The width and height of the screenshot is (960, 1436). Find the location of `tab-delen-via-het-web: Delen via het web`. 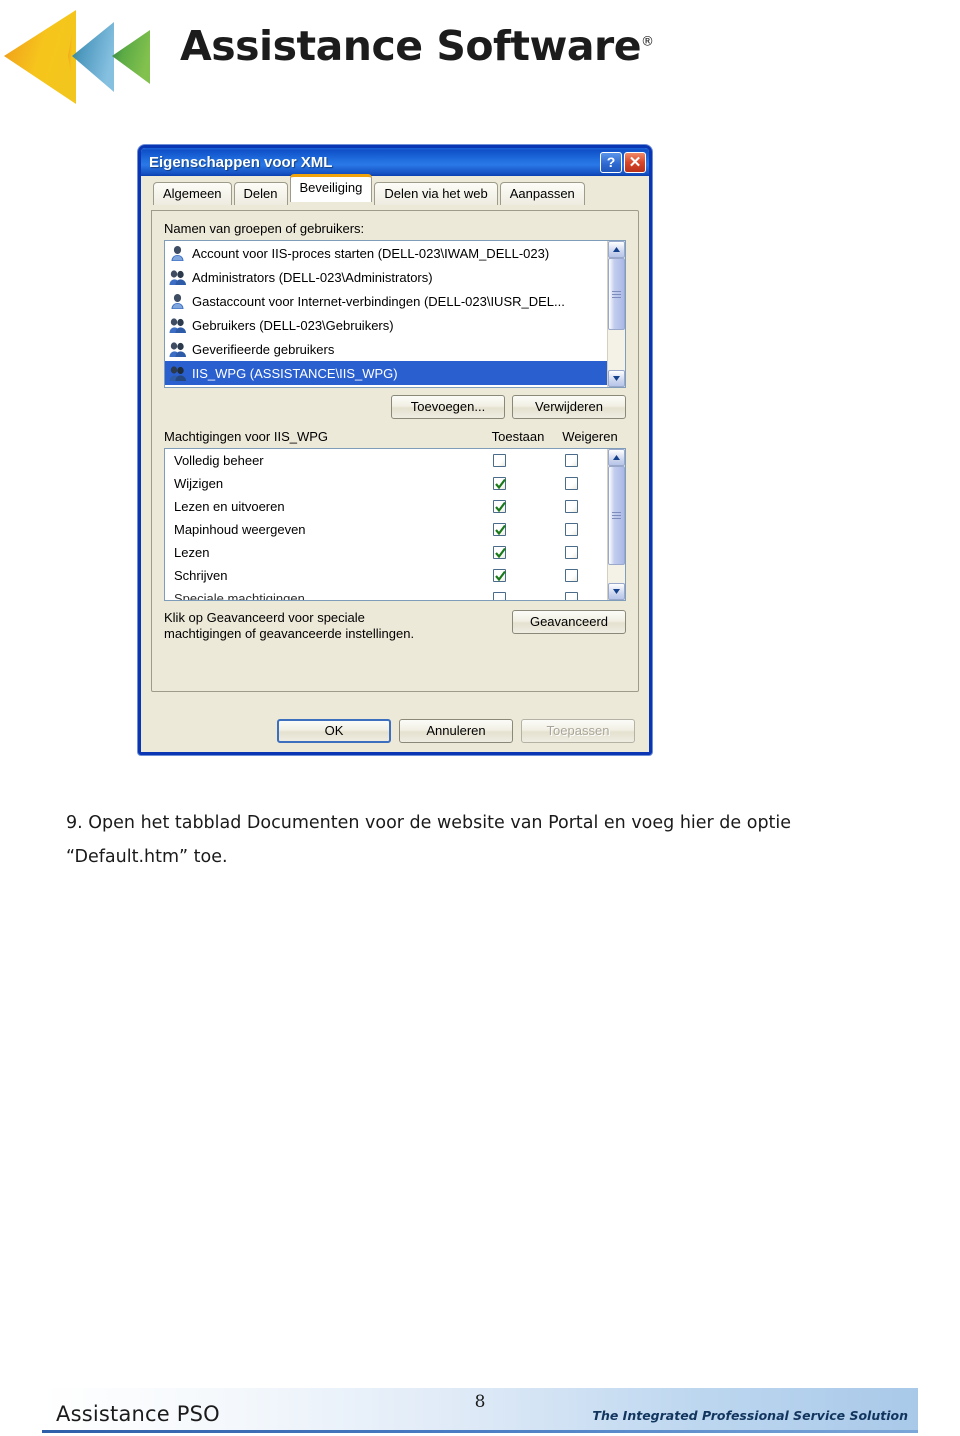

tab-delen-via-het-web: Delen via het web is located at coordinates (436, 193).